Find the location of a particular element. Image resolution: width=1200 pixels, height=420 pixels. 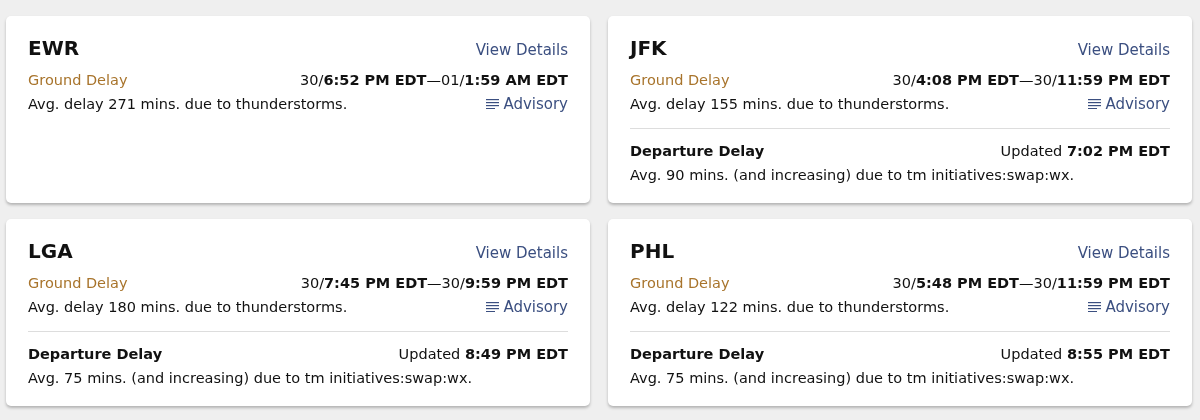

delay-description: Avg. delay 155 mins. due to thunderstorms. is located at coordinates (790, 104).